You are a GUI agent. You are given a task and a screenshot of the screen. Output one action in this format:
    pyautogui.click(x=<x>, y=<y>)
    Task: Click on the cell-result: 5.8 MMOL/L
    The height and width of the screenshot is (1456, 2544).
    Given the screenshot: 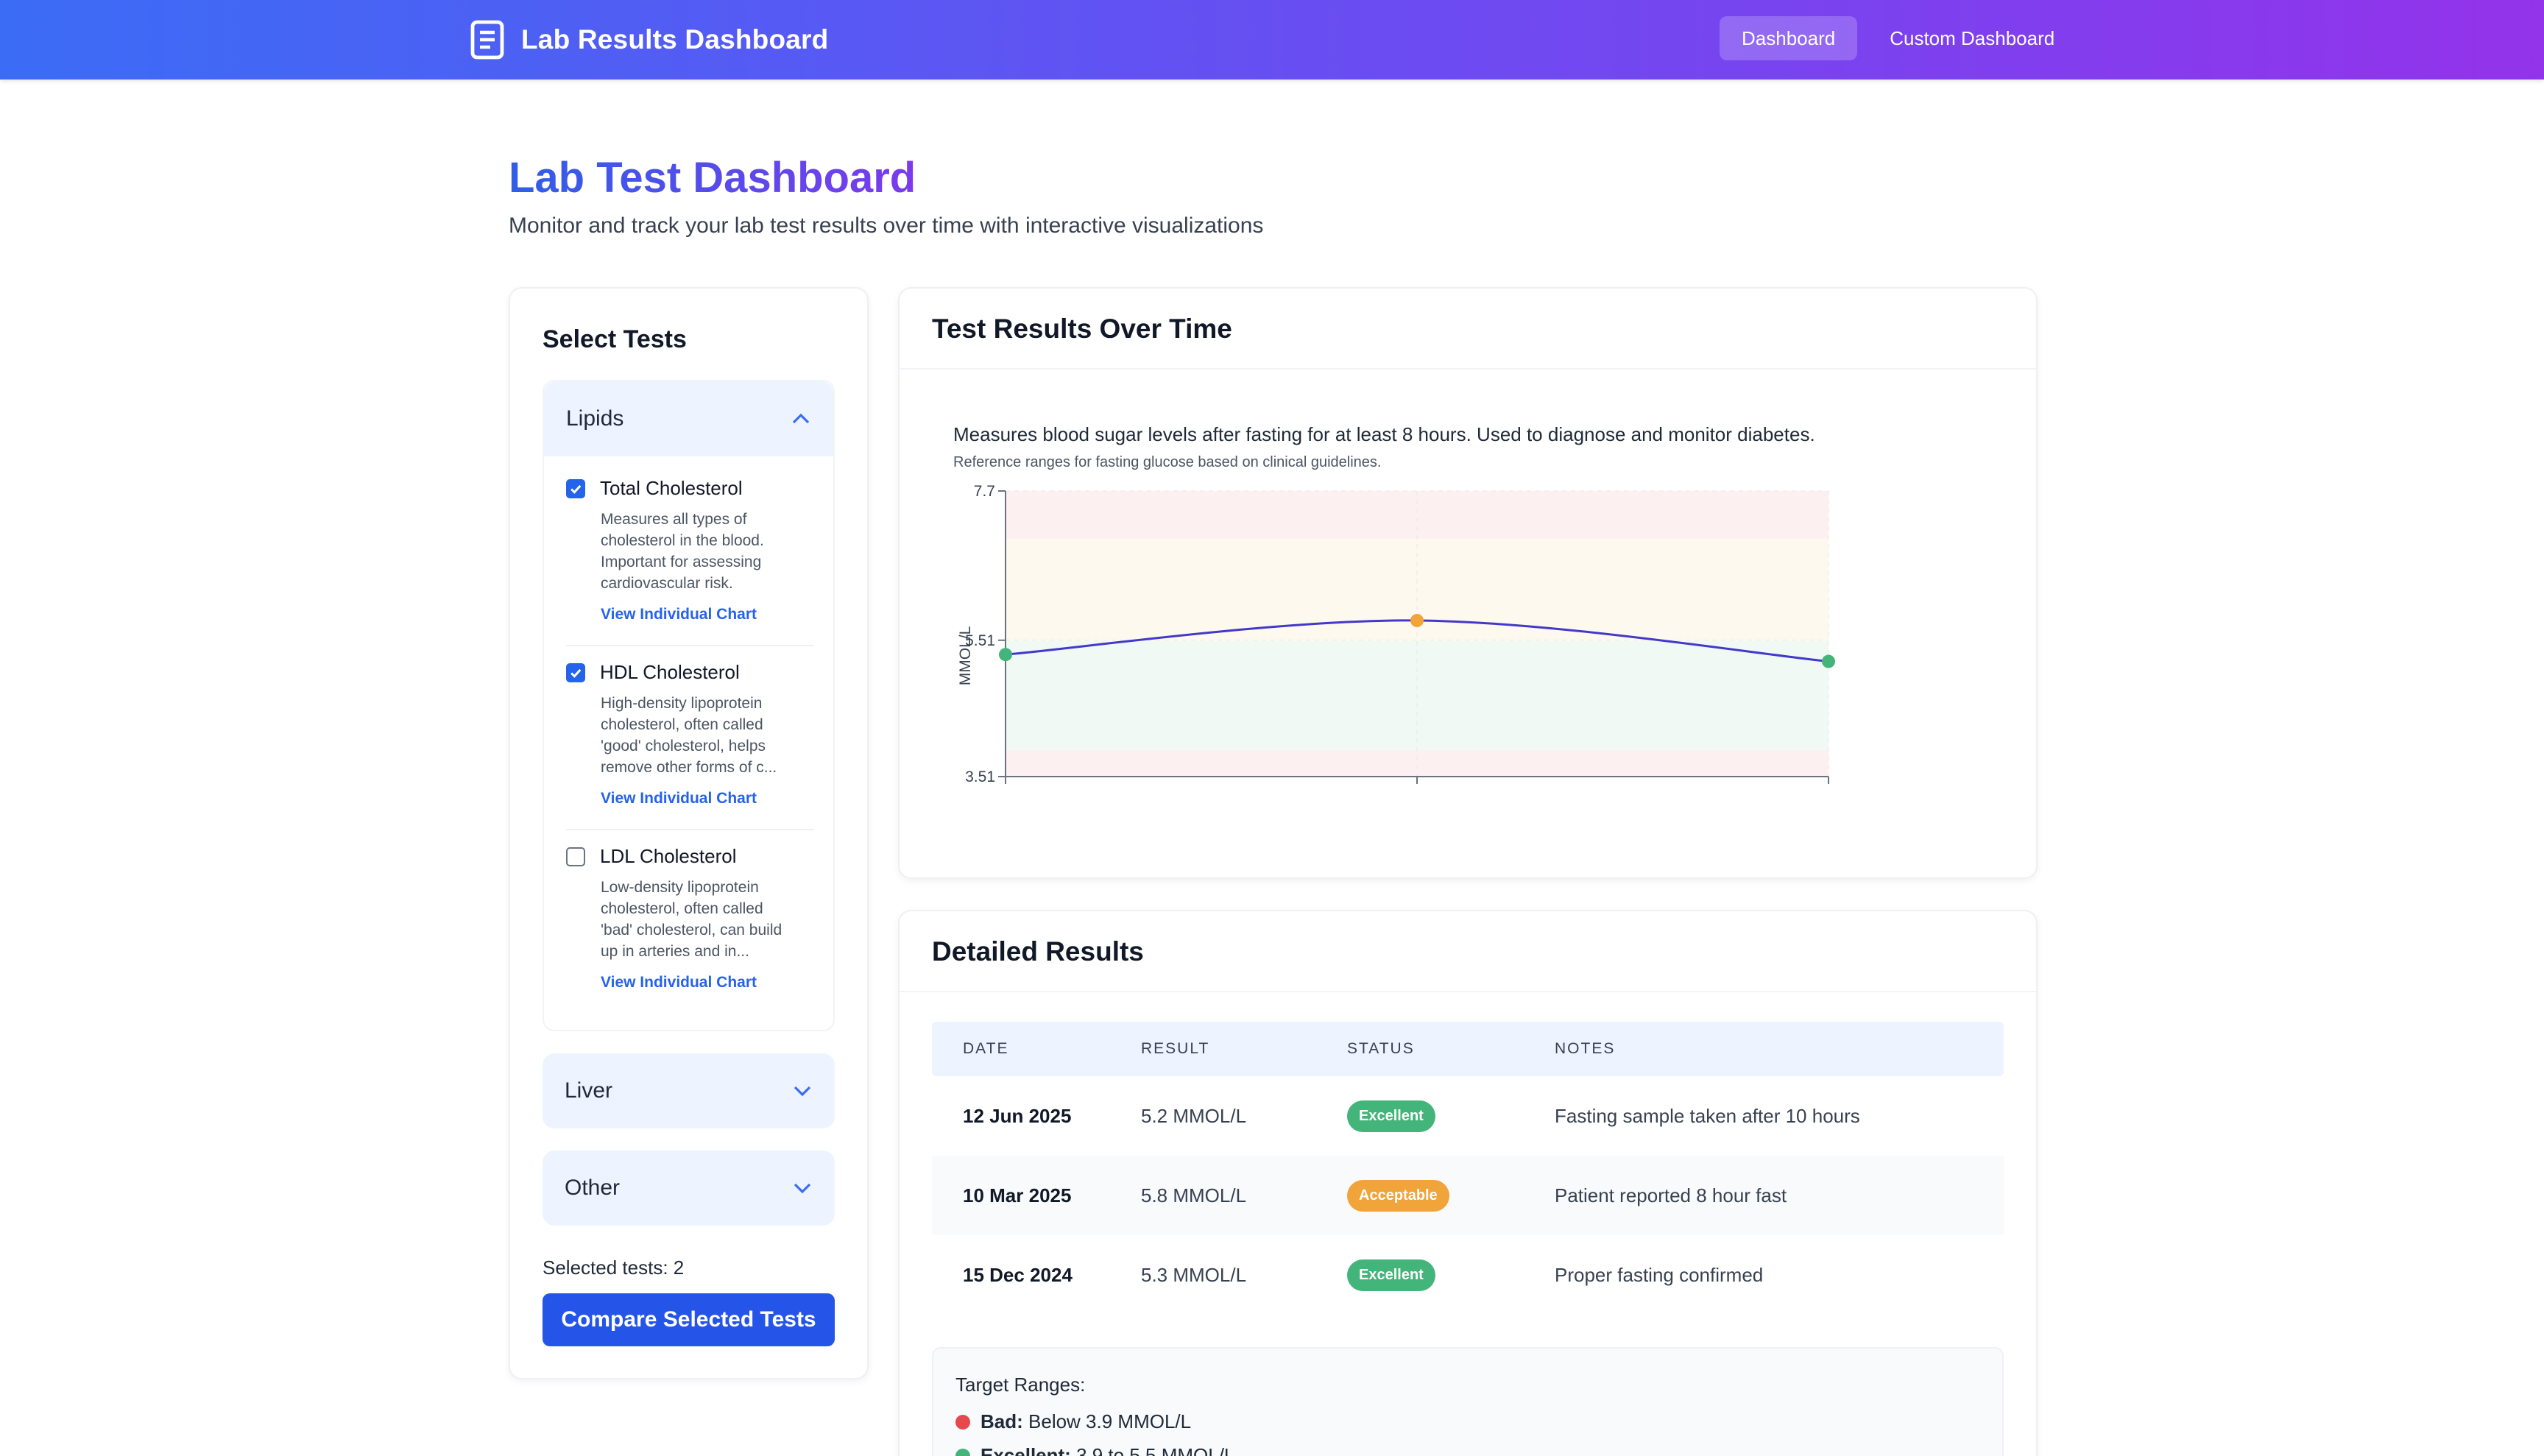 What is the action you would take?
    pyautogui.click(x=1194, y=1195)
    